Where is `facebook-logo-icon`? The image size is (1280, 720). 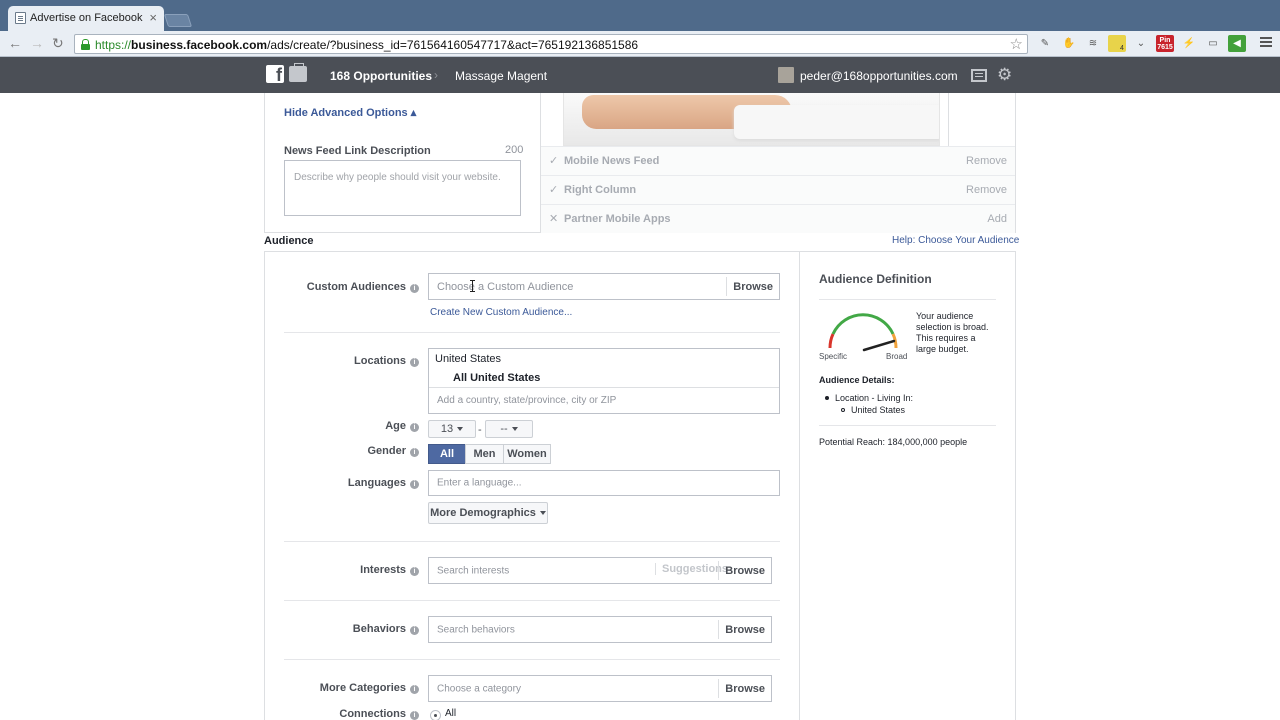
facebook-logo-icon is located at coordinates (275, 75).